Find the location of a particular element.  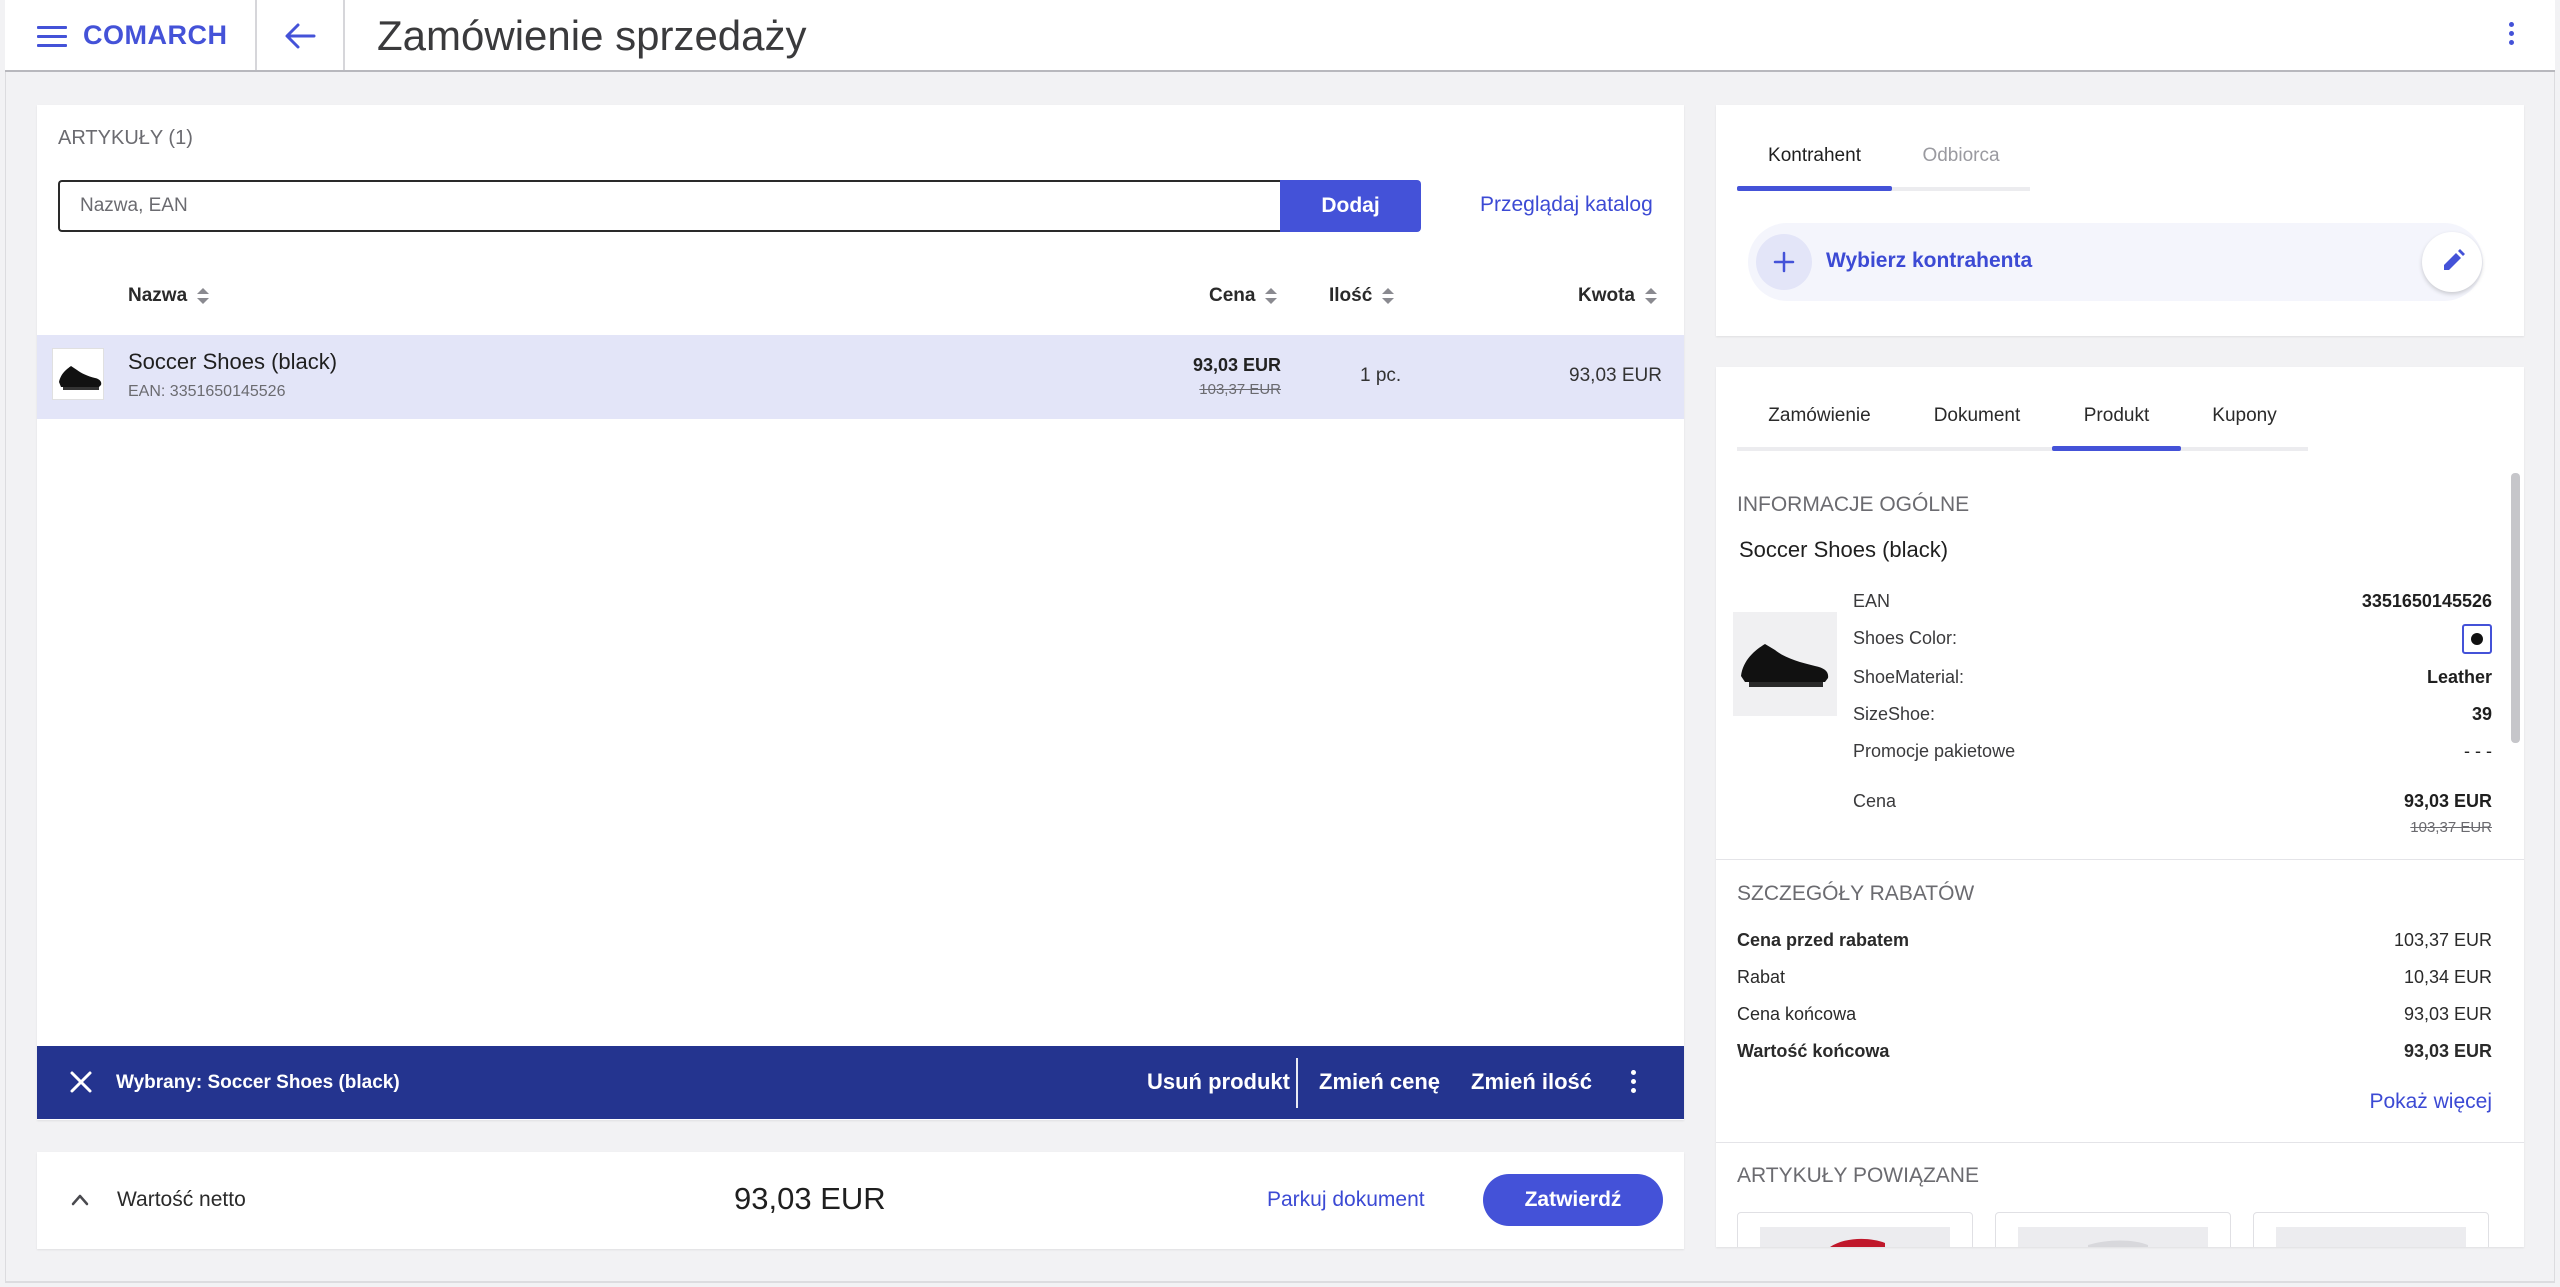

attribute-value: 3351650145526 is located at coordinates (2426, 601).